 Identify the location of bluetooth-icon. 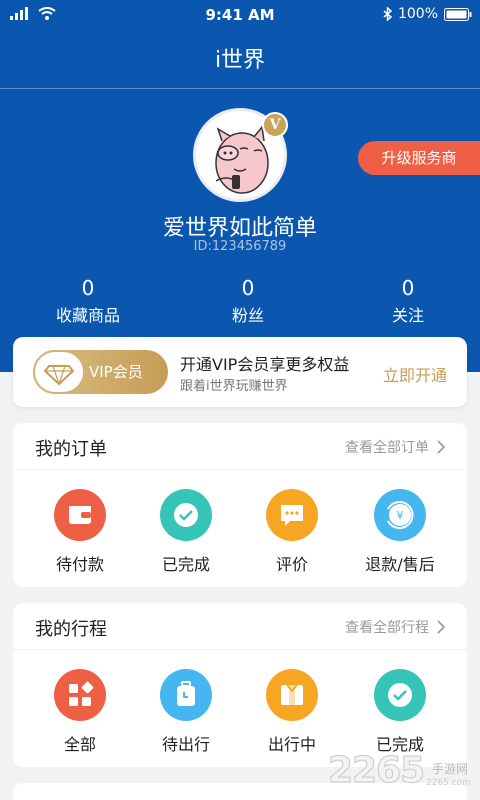
(387, 14).